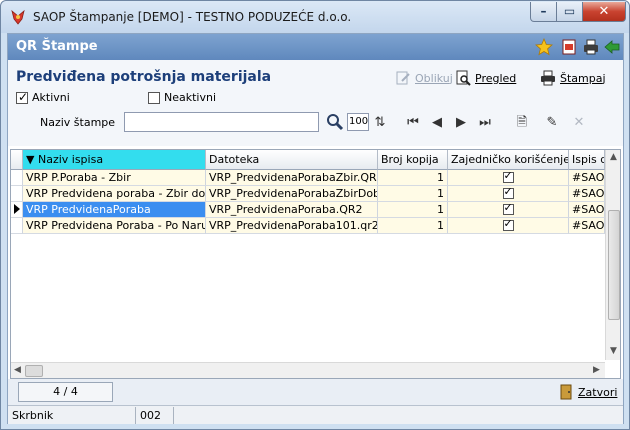 The image size is (630, 430). What do you see at coordinates (65, 392) in the screenshot?
I see `record-counter: 4 / 4` at bounding box center [65, 392].